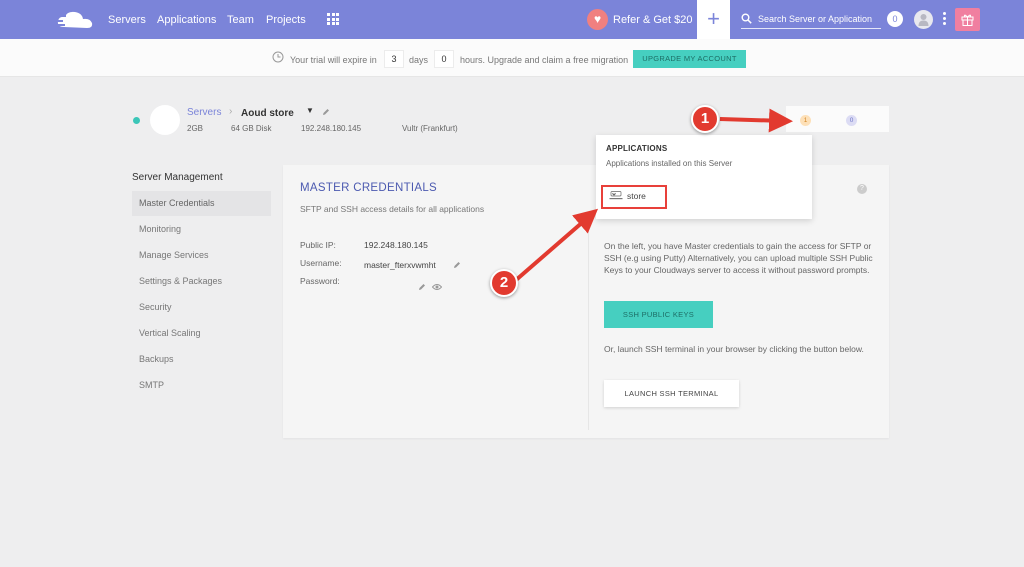 Image resolution: width=1024 pixels, height=567 pixels. Describe the element at coordinates (437, 287) in the screenshot. I see `show-password-eye-icon` at that location.